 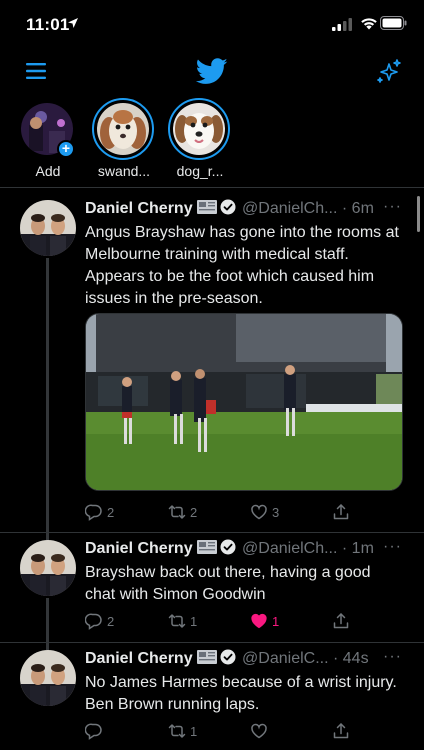 I want to click on like-button: 3, so click(x=264, y=512).